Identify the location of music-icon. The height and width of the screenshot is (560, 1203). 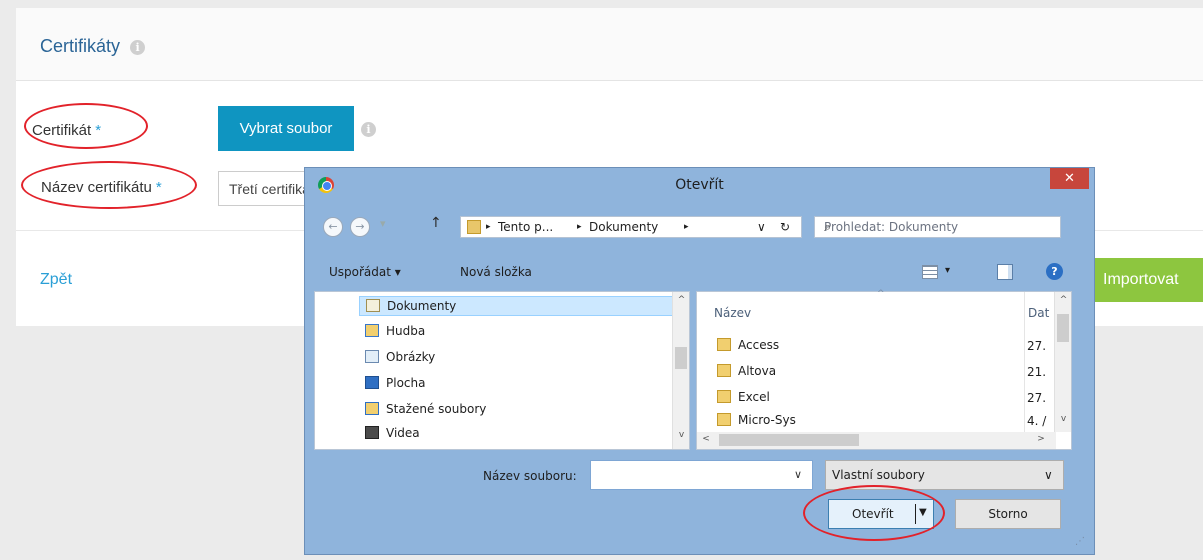
(372, 330).